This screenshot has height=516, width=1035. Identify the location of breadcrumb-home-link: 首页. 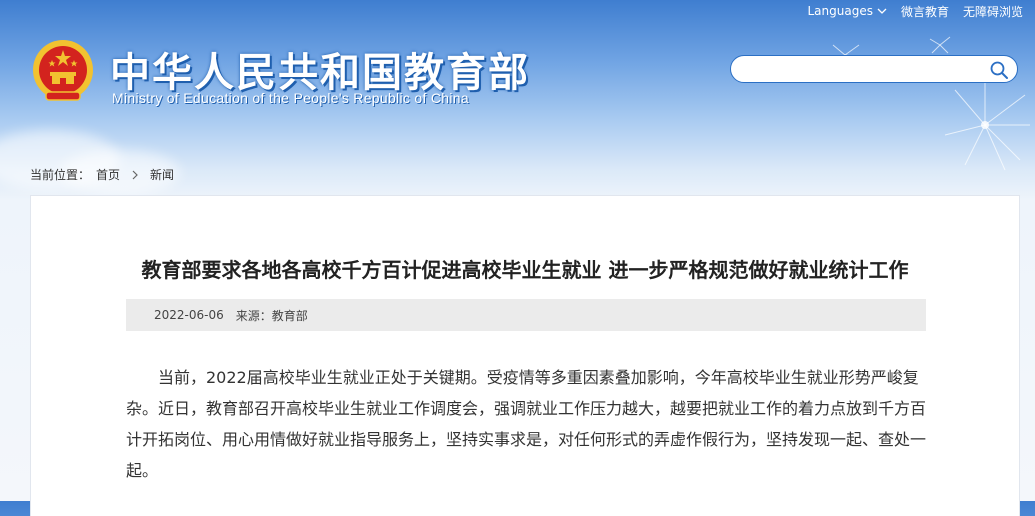
(108, 174).